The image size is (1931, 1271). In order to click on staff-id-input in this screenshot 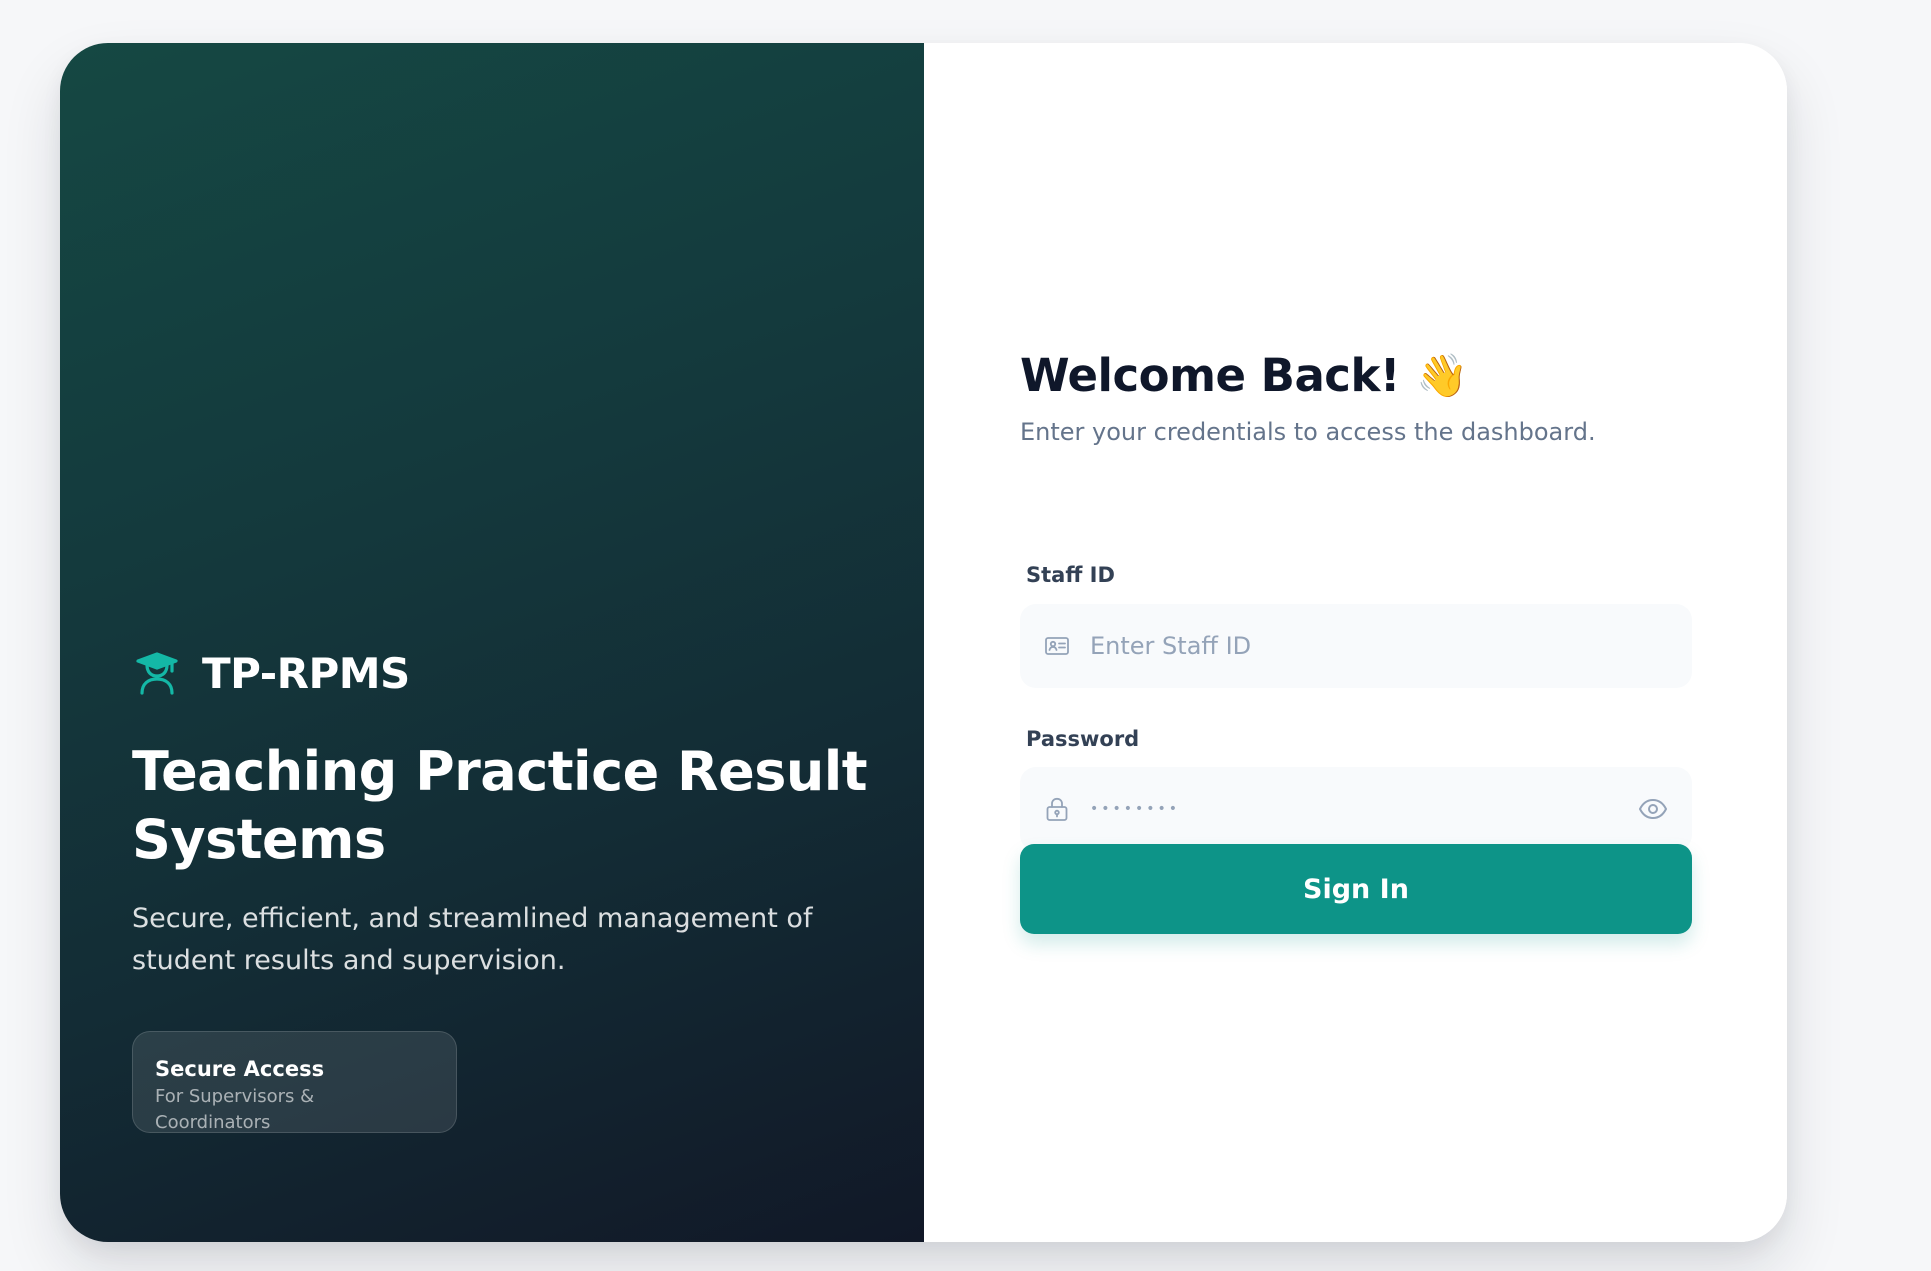, I will do `click(1370, 646)`.